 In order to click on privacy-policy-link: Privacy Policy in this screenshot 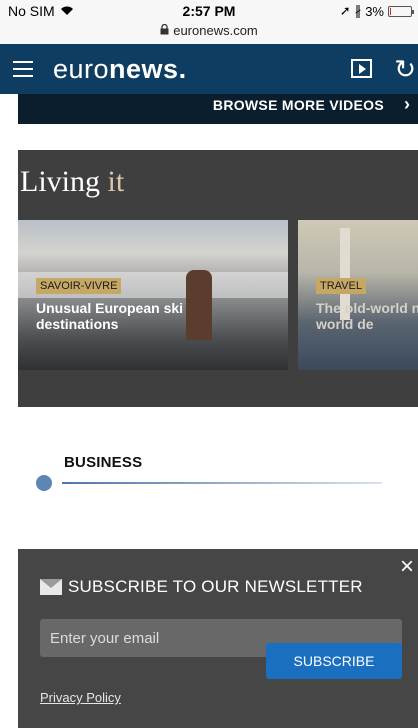, I will do `click(80, 697)`.